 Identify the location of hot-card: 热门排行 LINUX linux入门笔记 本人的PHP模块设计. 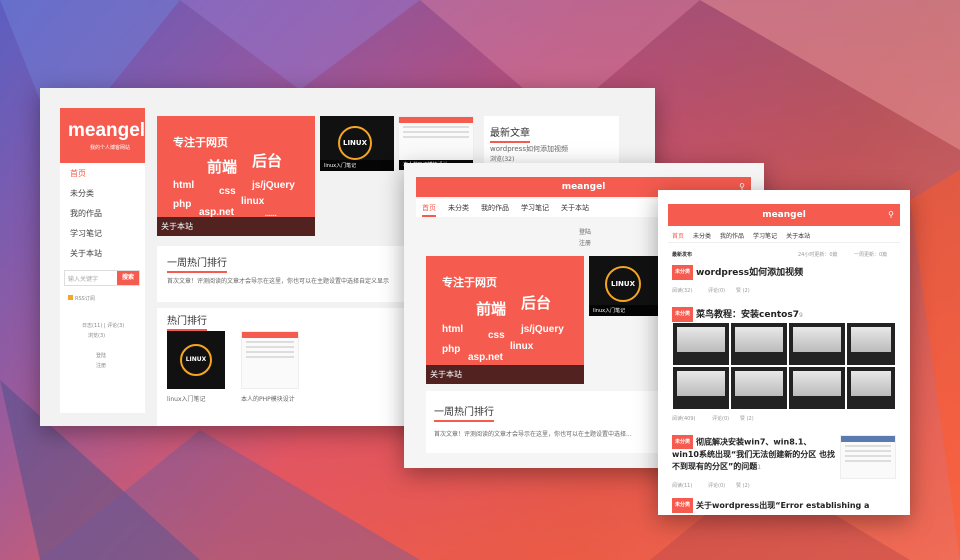
(287, 367).